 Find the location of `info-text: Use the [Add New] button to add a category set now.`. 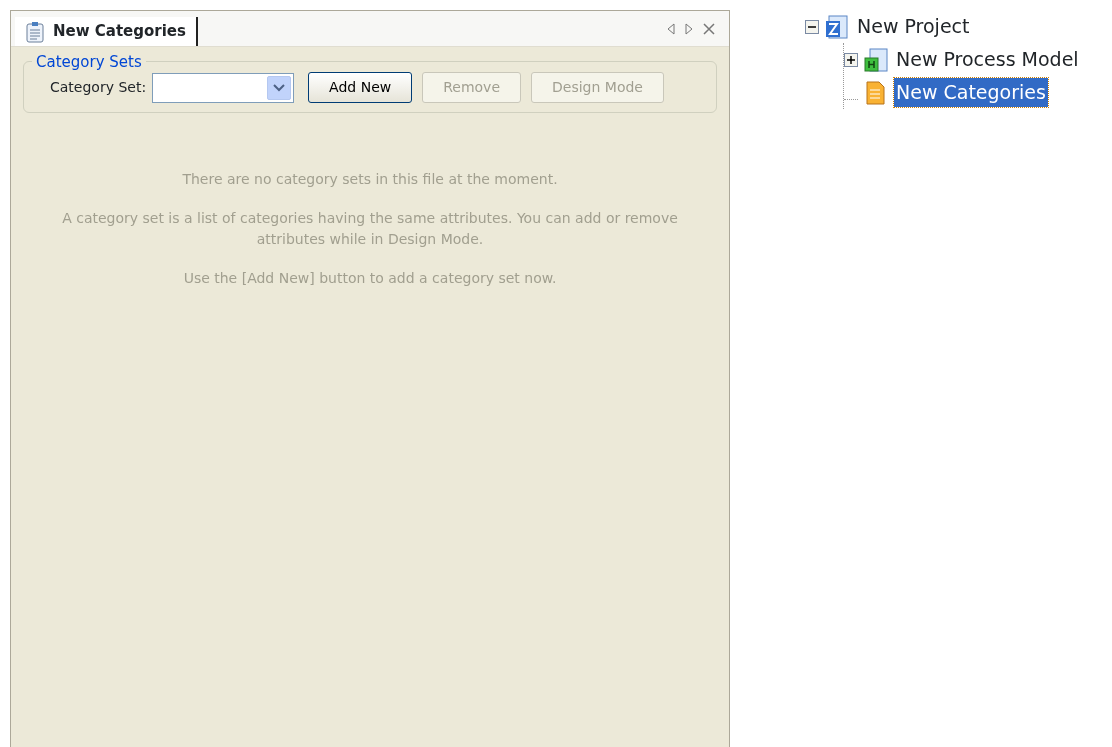

info-text: Use the [Add New] button to add a category set now. is located at coordinates (370, 278).